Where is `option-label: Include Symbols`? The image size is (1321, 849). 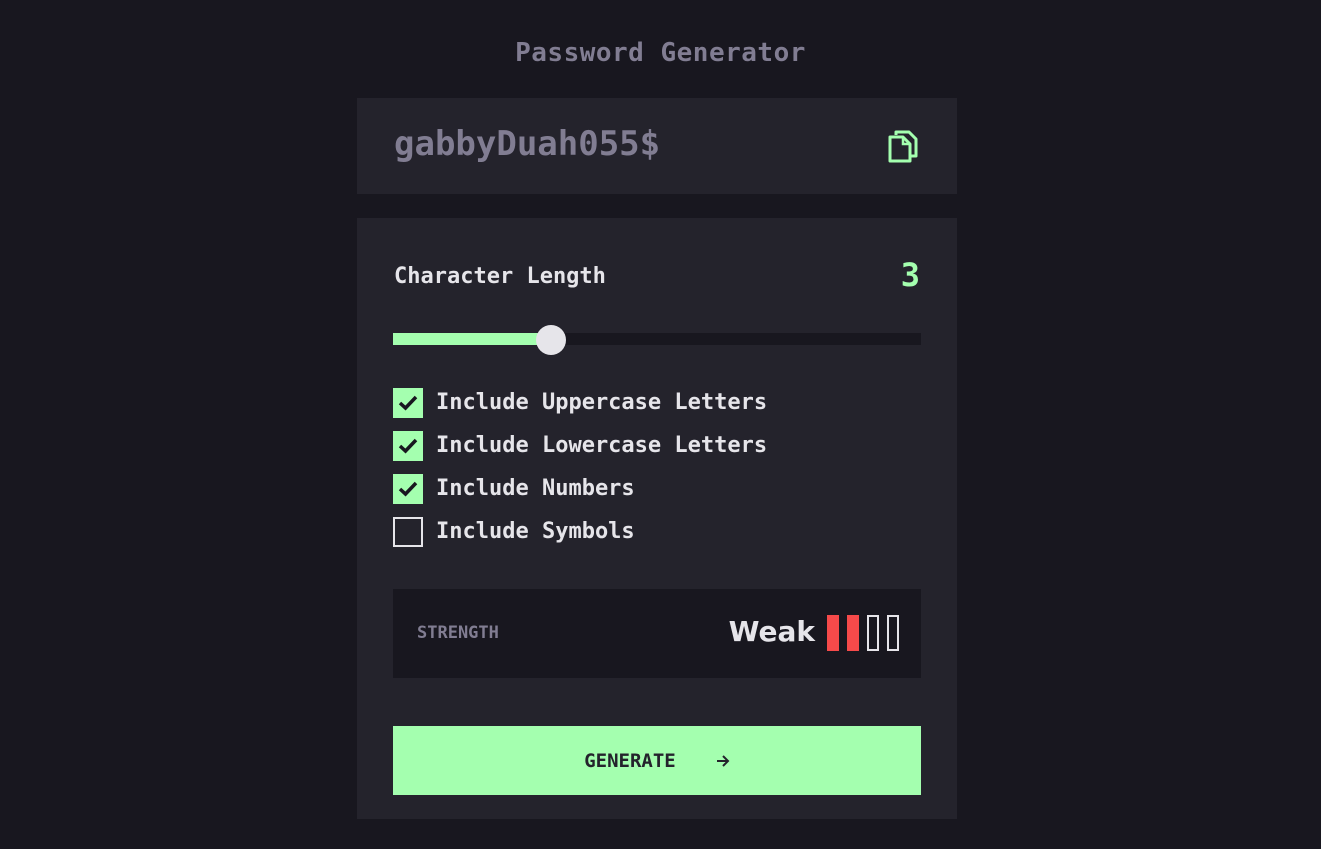
option-label: Include Symbols is located at coordinates (535, 531).